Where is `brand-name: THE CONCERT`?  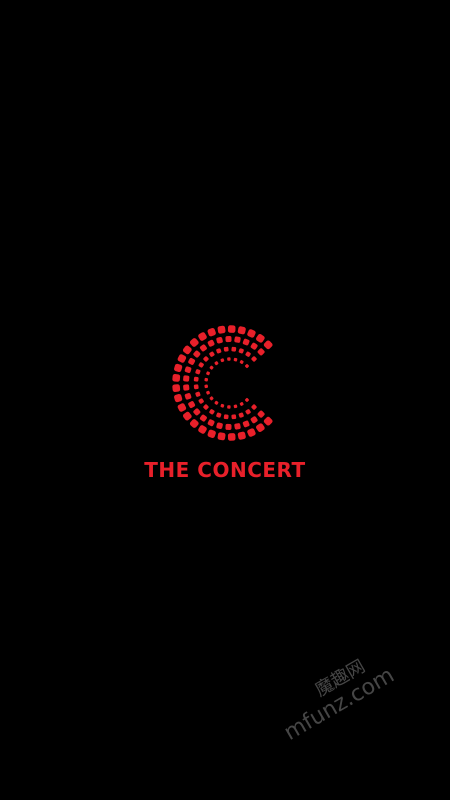
brand-name: THE CONCERT is located at coordinates (225, 470).